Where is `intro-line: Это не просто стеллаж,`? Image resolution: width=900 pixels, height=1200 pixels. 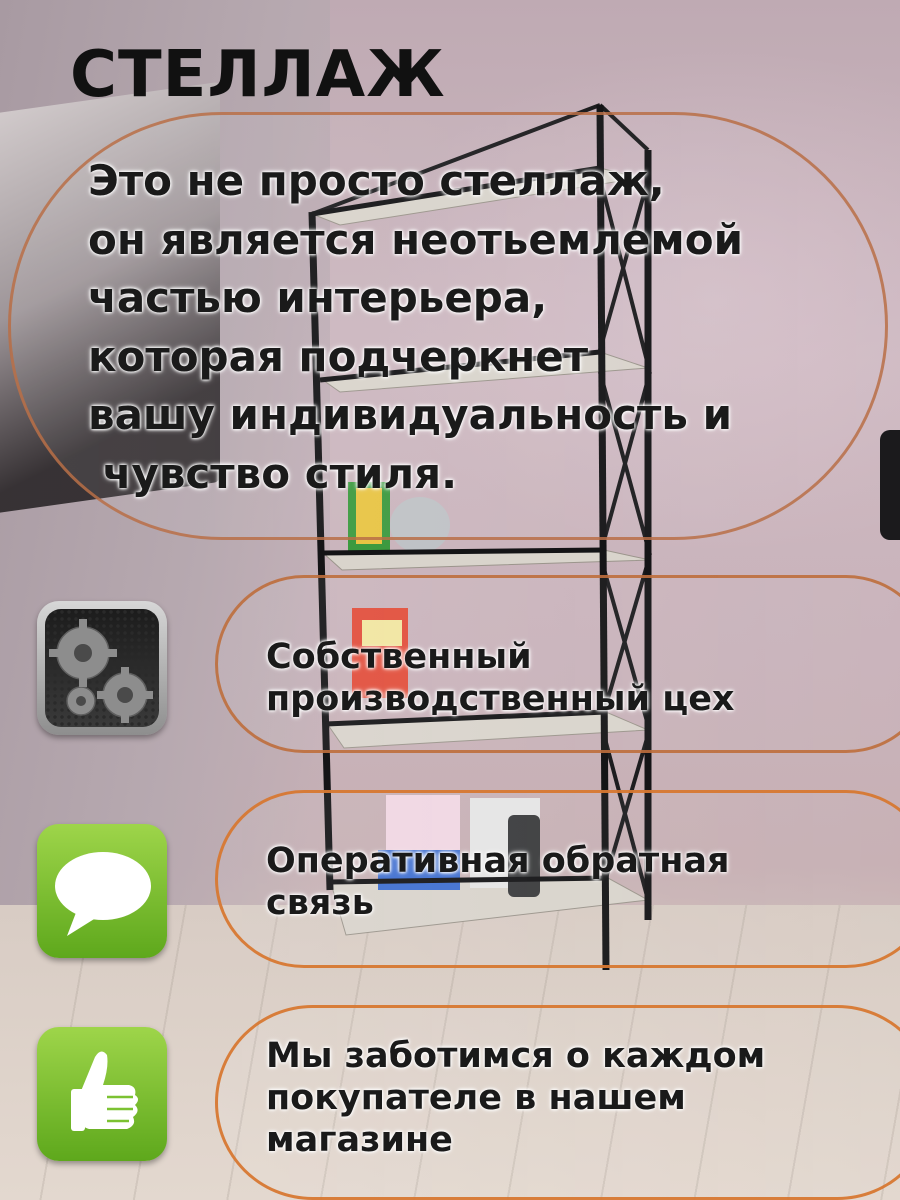
intro-line: Это не просто стеллаж, is located at coordinates (376, 180).